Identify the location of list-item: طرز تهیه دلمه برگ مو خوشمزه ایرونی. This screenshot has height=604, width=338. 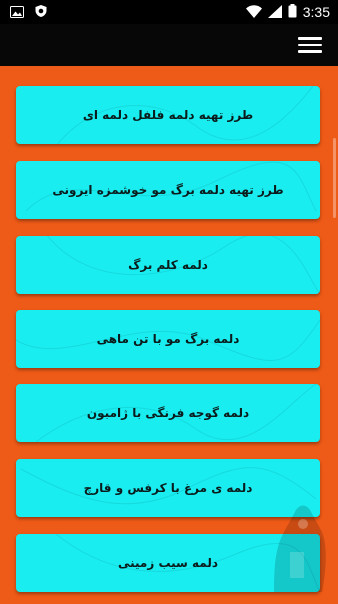
(168, 190).